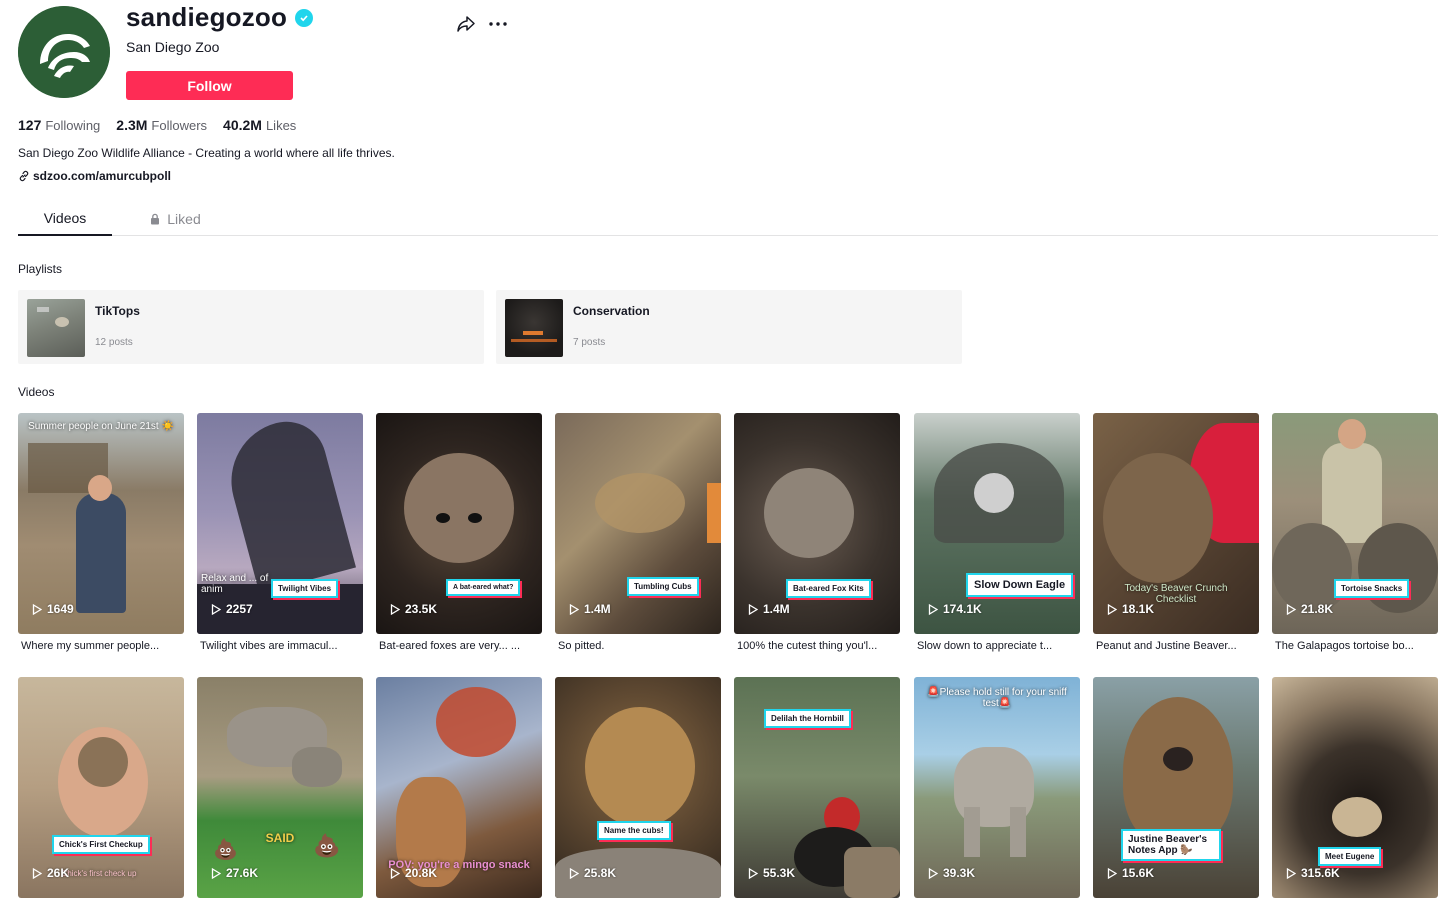 Image resolution: width=1445 pixels, height=906 pixels. I want to click on video-caption: So pitted., so click(639, 646).